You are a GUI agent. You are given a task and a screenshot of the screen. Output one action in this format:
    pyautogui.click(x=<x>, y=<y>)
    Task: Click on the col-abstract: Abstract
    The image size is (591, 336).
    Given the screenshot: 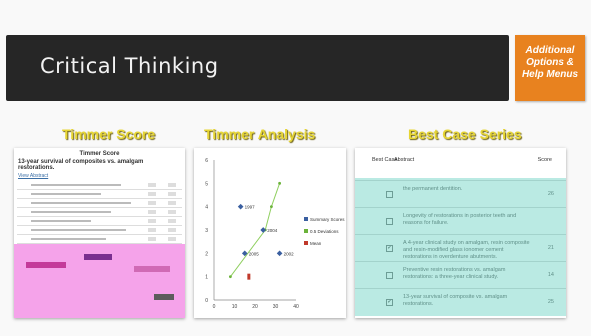 What is the action you would take?
    pyautogui.click(x=404, y=160)
    